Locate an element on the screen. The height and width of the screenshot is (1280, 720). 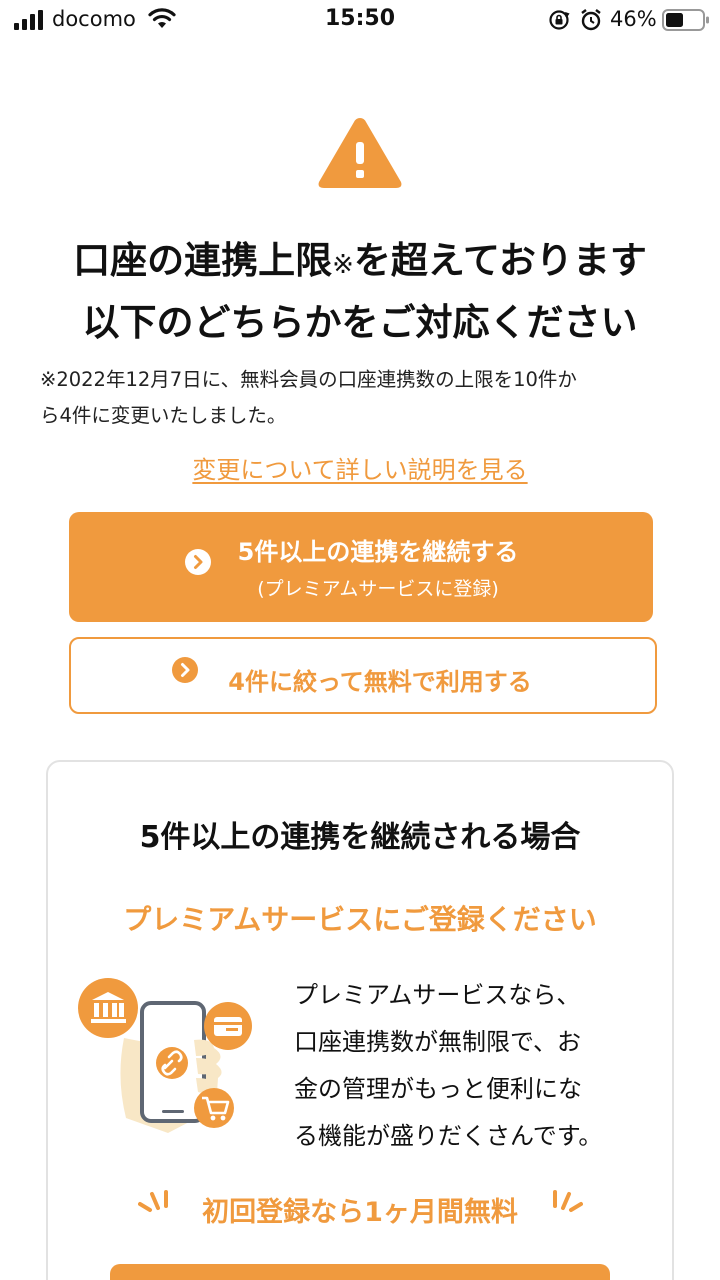
card-subtitle: プレミアムサービスにご登録ください is located at coordinates (360, 919).